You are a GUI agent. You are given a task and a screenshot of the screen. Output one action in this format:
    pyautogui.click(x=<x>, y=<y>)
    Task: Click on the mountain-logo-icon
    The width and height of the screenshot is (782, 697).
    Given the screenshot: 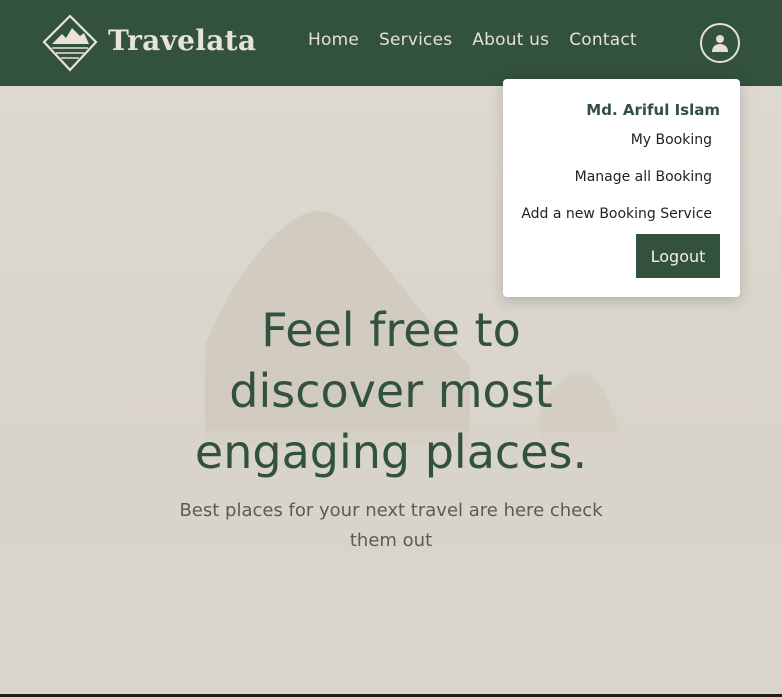 What is the action you would take?
    pyautogui.click(x=70, y=43)
    